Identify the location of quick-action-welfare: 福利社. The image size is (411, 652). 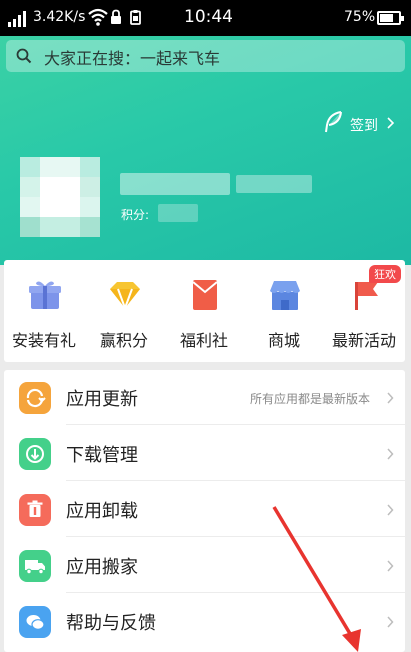
(204, 311).